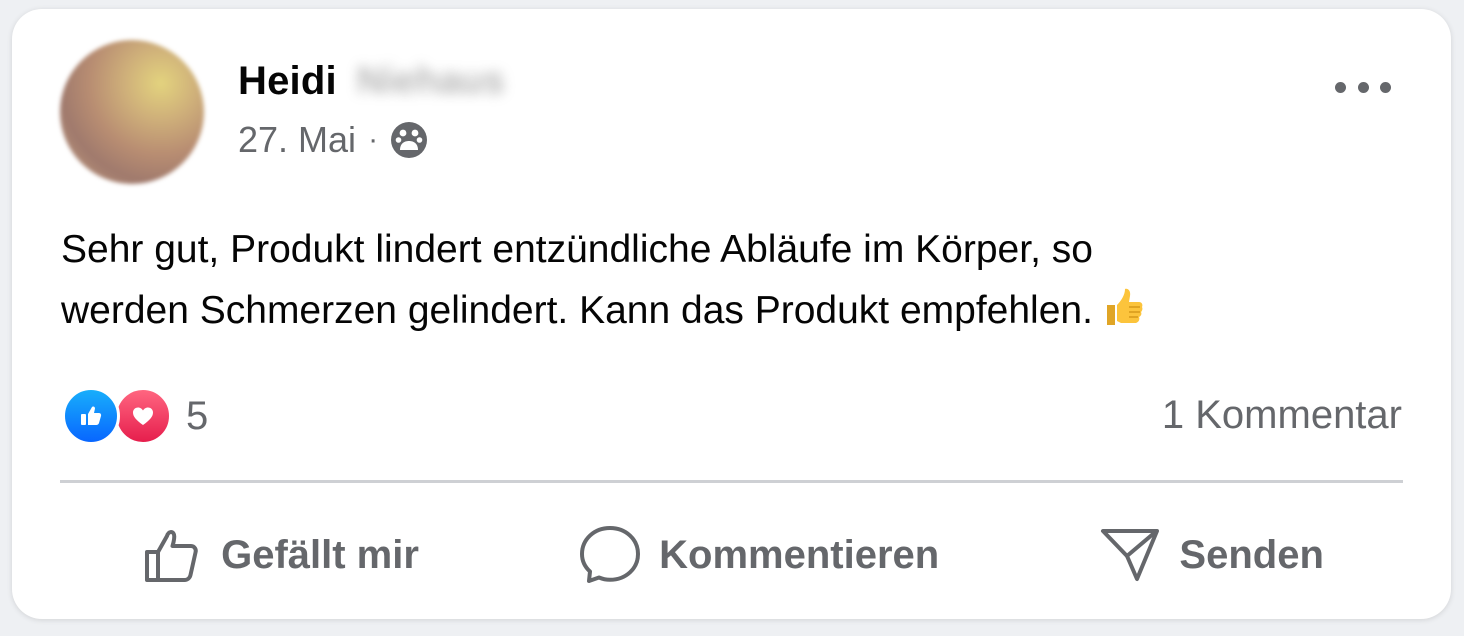 This screenshot has width=1464, height=636. What do you see at coordinates (1340, 87) in the screenshot?
I see `more-horizontal-icon` at bounding box center [1340, 87].